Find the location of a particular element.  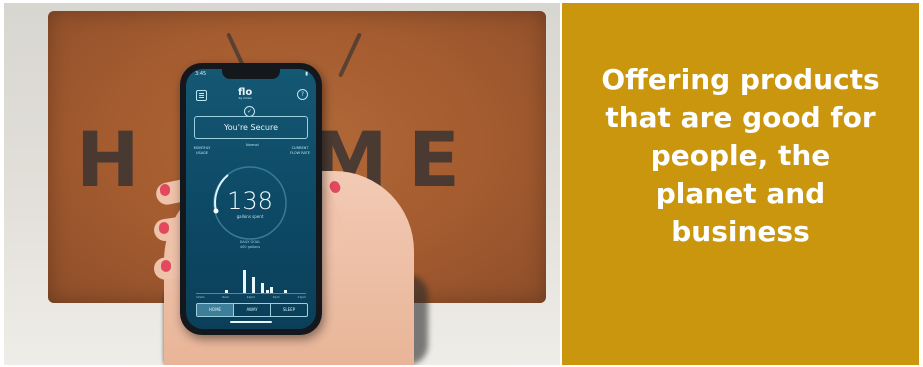

status-normal-label: Normal is located at coordinates (252, 145).